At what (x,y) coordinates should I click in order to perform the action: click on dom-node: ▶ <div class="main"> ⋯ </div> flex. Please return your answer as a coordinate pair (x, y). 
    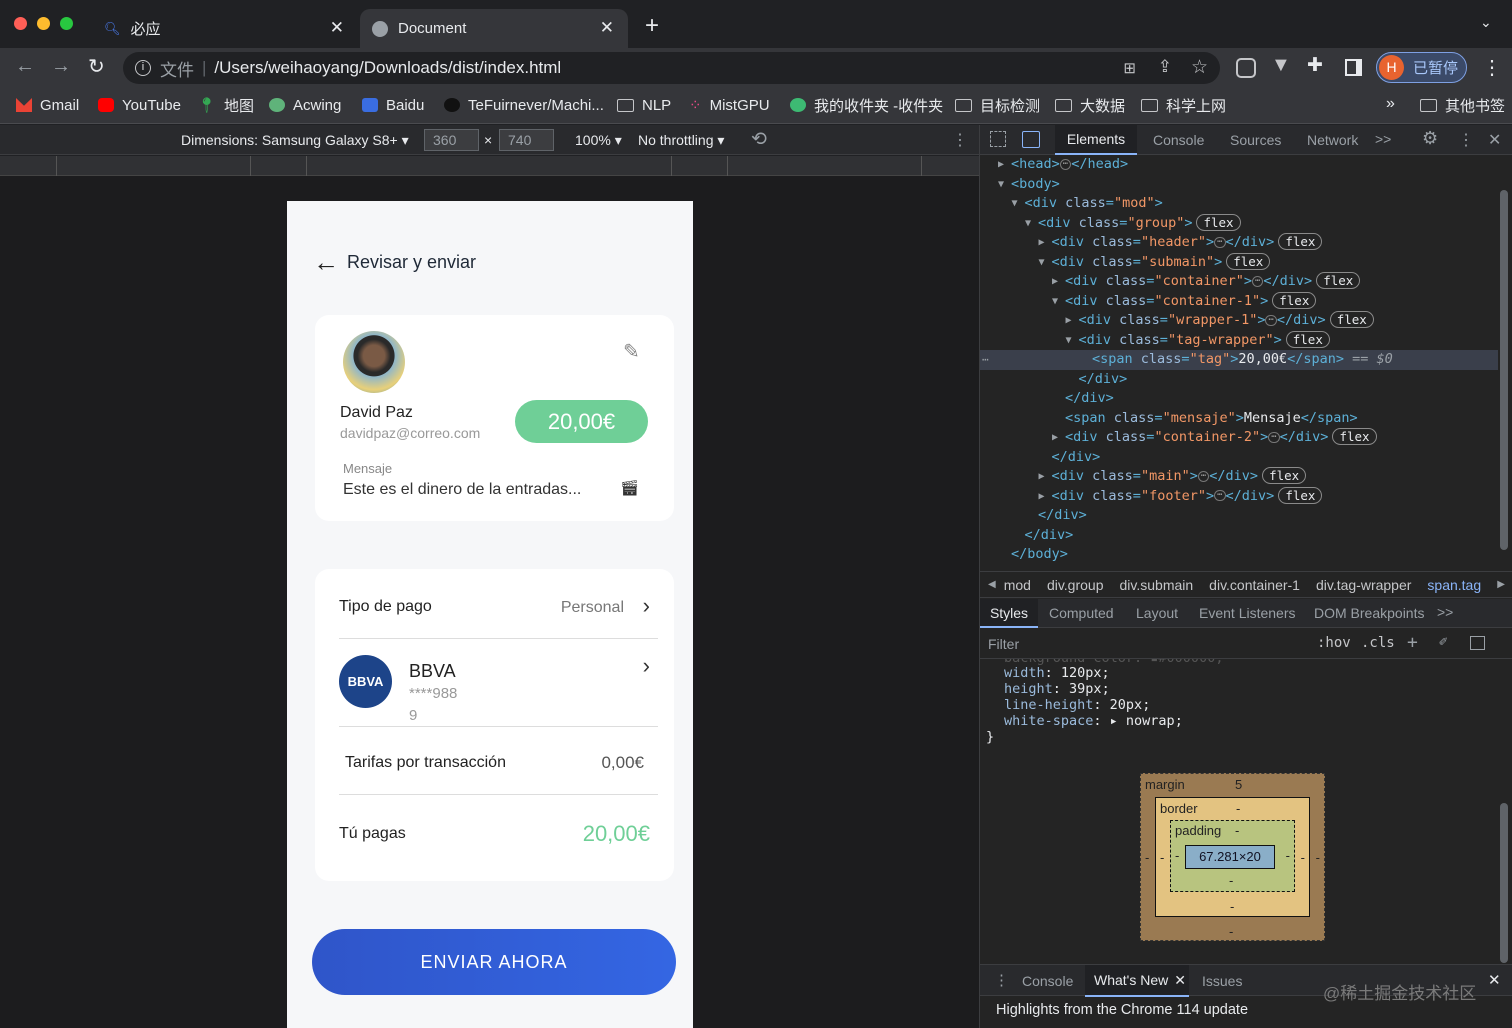
    Looking at the image, I should click on (1239, 477).